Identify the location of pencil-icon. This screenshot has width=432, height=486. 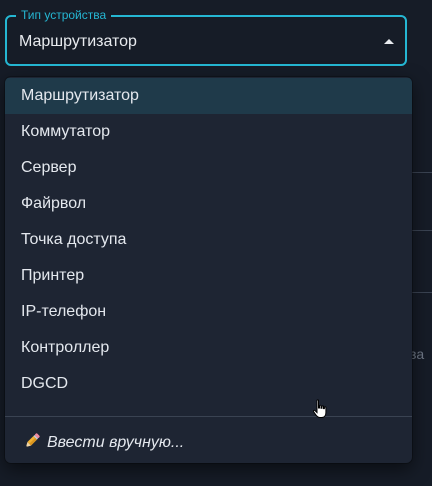
(32, 440).